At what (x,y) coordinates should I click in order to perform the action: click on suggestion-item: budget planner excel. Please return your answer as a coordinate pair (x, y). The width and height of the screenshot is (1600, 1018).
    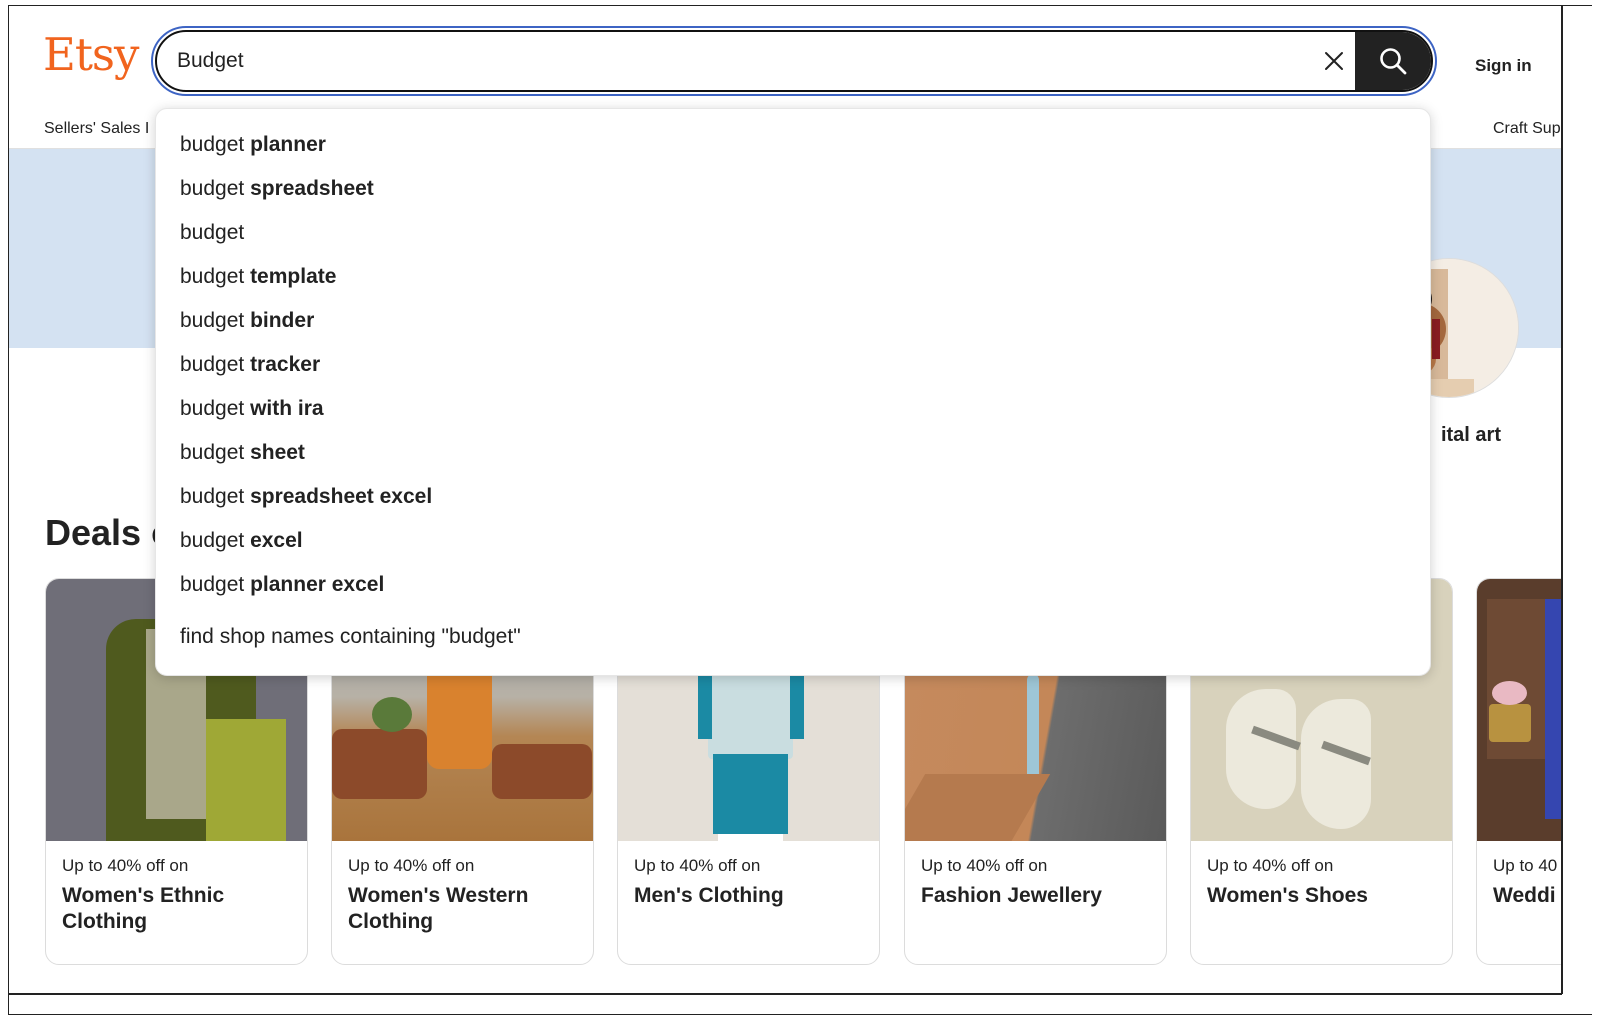
    Looking at the image, I should click on (282, 585).